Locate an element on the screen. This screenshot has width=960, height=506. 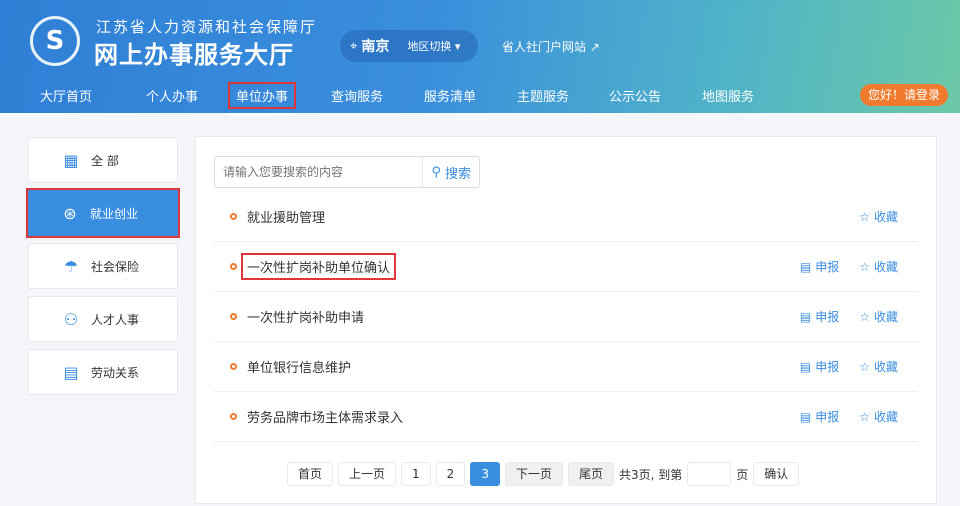
login-button: 您好！请登录 is located at coordinates (904, 95).